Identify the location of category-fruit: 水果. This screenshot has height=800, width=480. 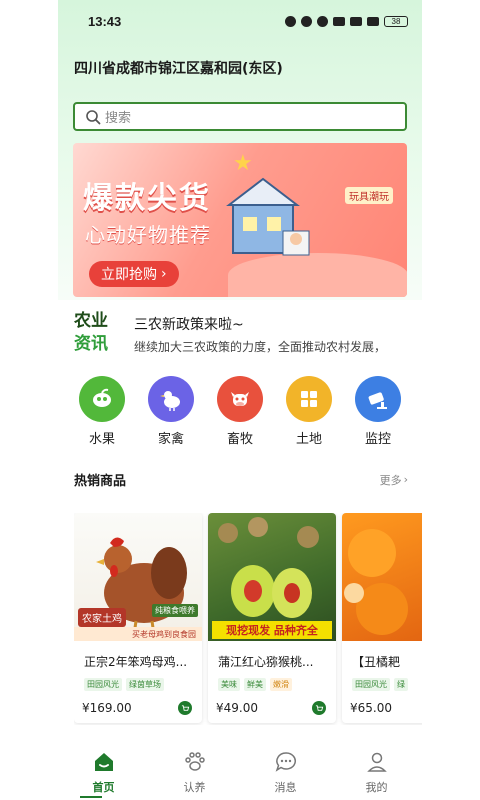
(102, 411).